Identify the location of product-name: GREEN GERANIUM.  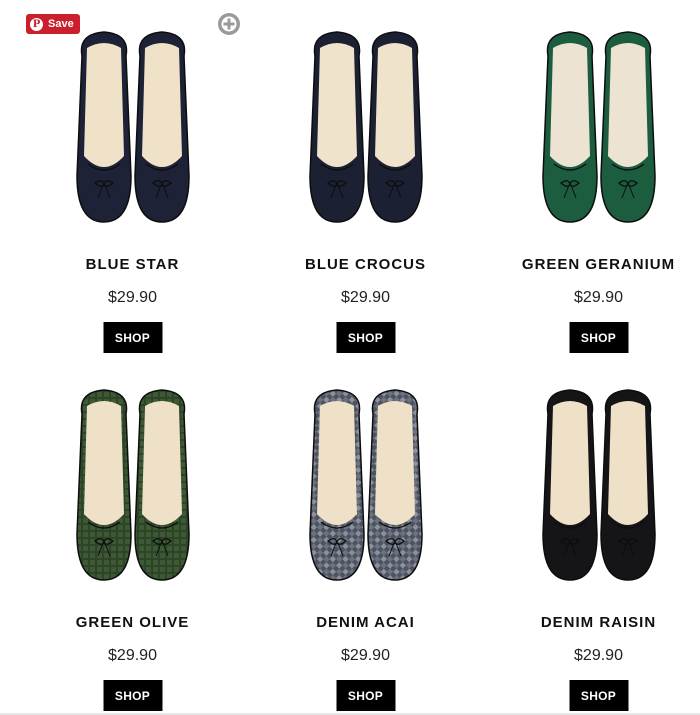
(591, 264).